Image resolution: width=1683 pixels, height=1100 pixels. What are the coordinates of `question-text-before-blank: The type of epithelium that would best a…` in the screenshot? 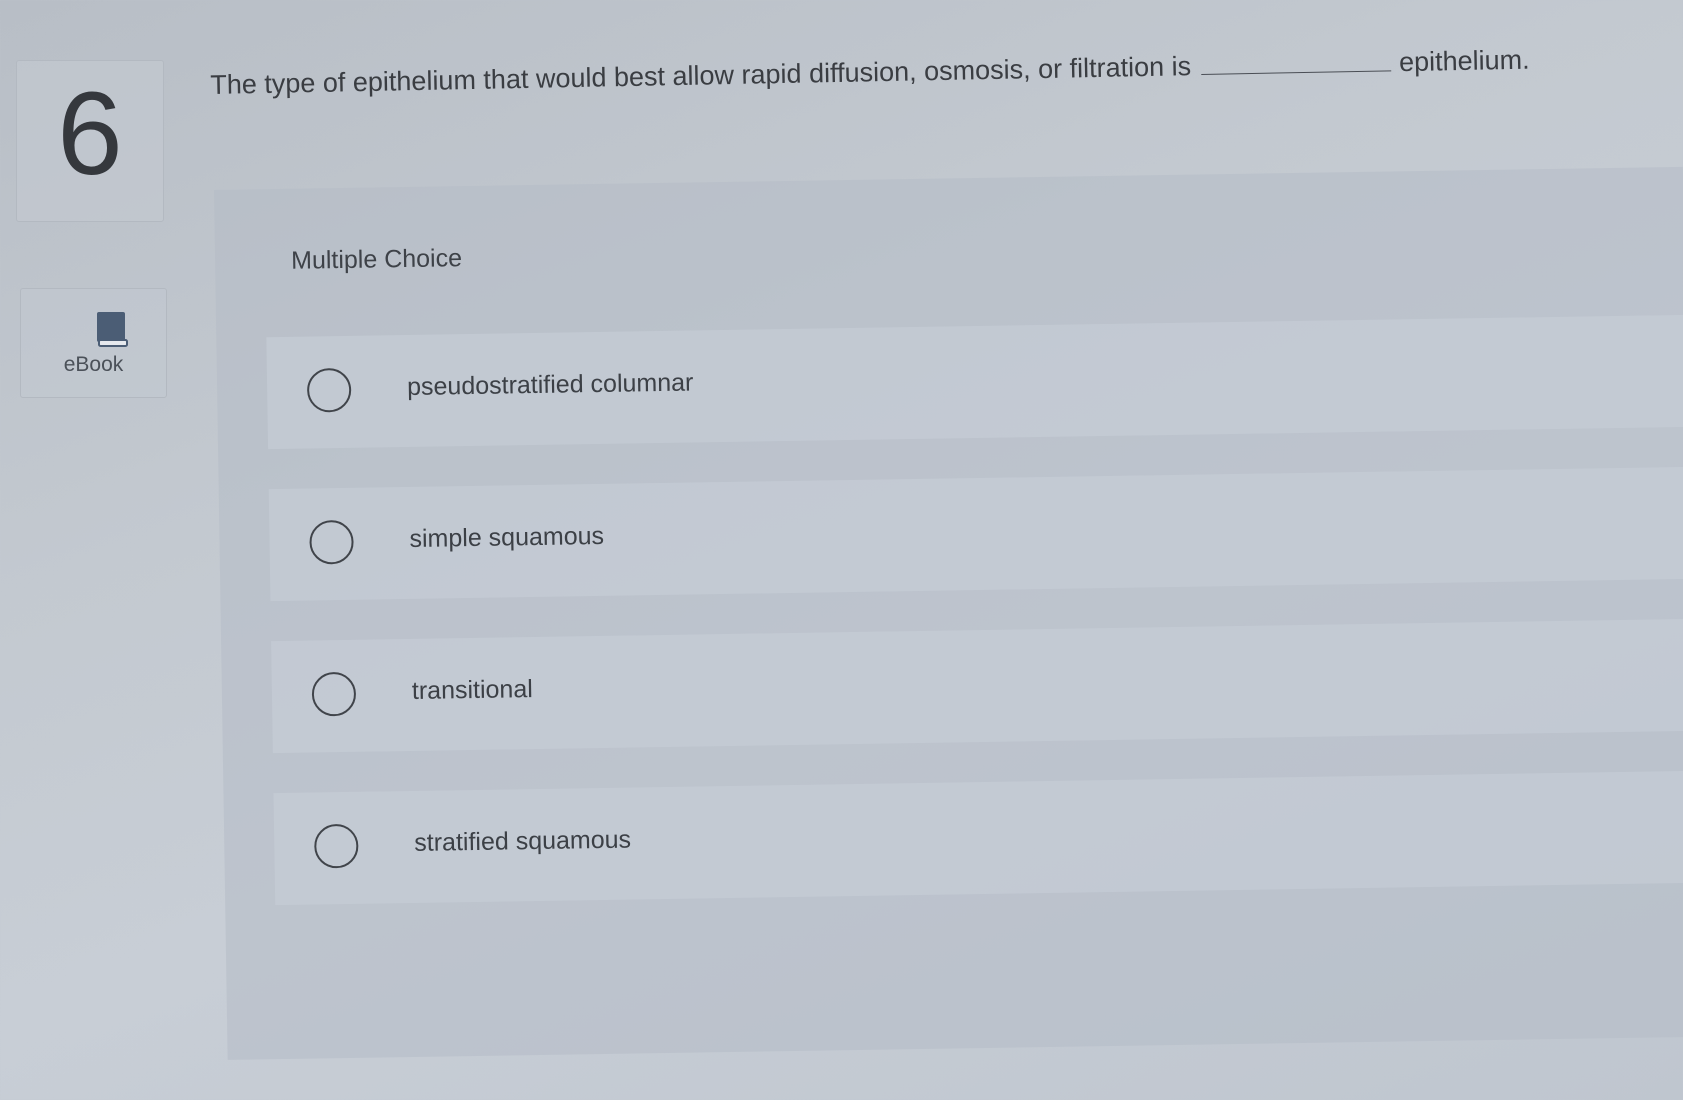 It's located at (701, 75).